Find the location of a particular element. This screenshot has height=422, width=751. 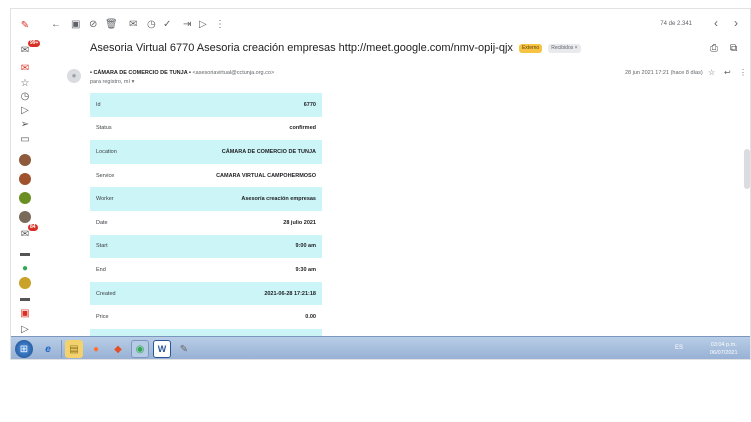

row-value: Asesoría creación empresas is located at coordinates (232, 199).